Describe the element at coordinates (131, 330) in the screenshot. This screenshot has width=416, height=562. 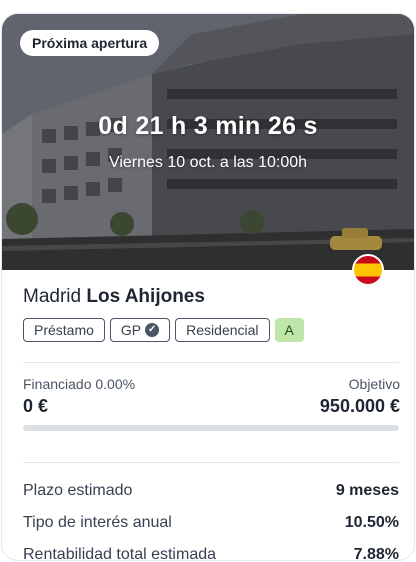
I see `tag-label: GP` at that location.